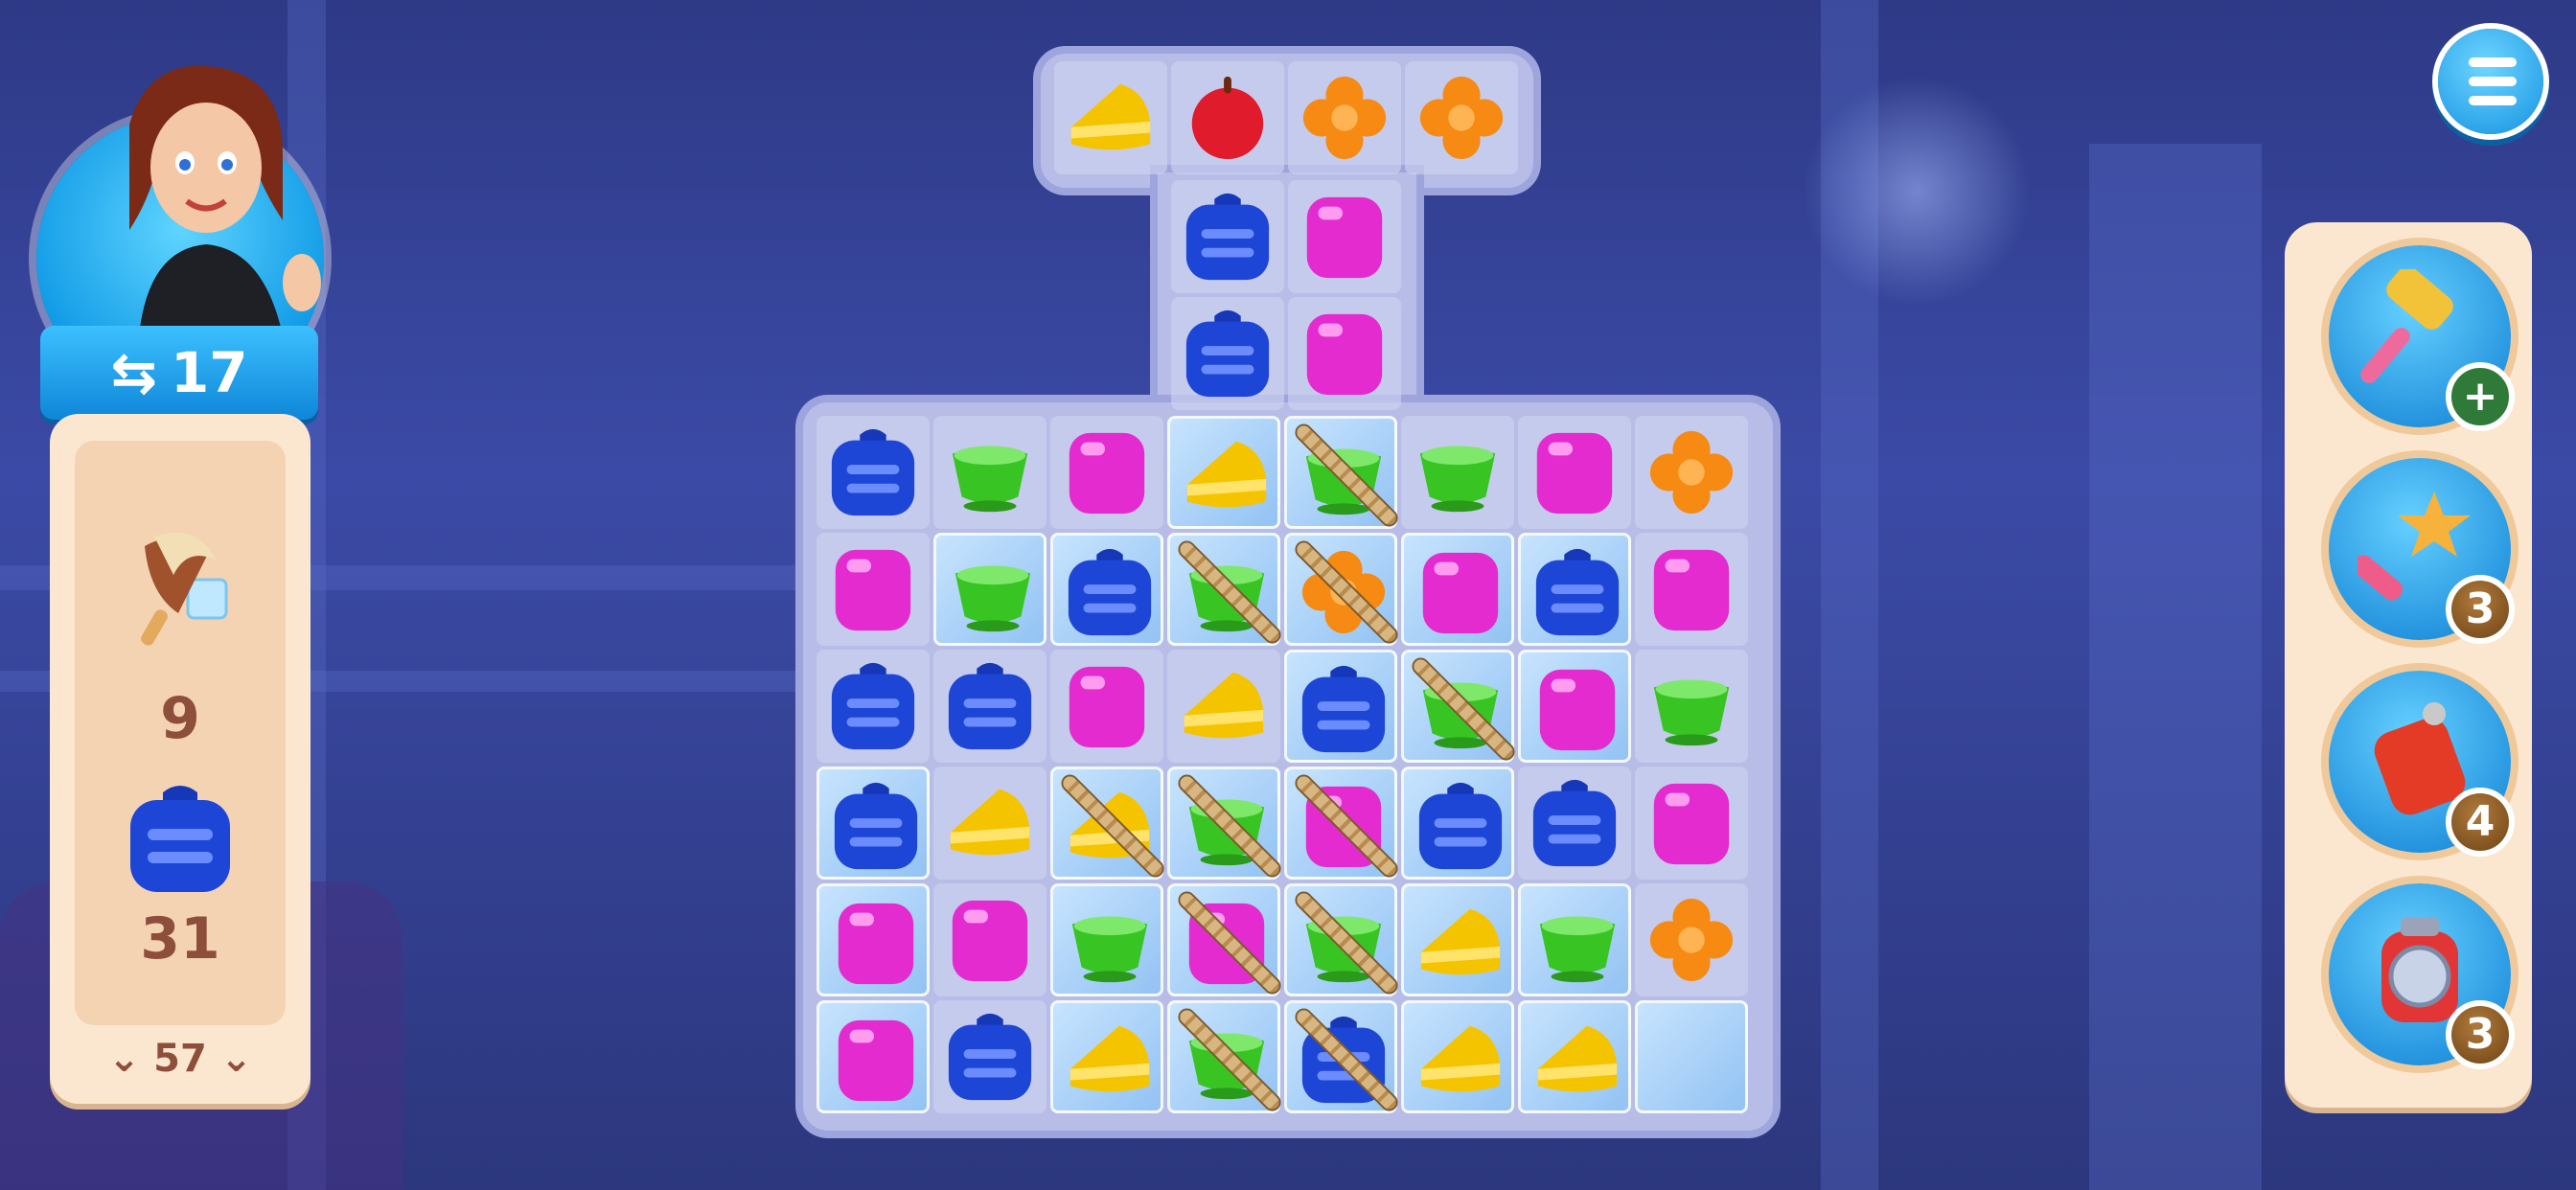  I want to click on booster-magic-wand: 3, so click(2422, 551).